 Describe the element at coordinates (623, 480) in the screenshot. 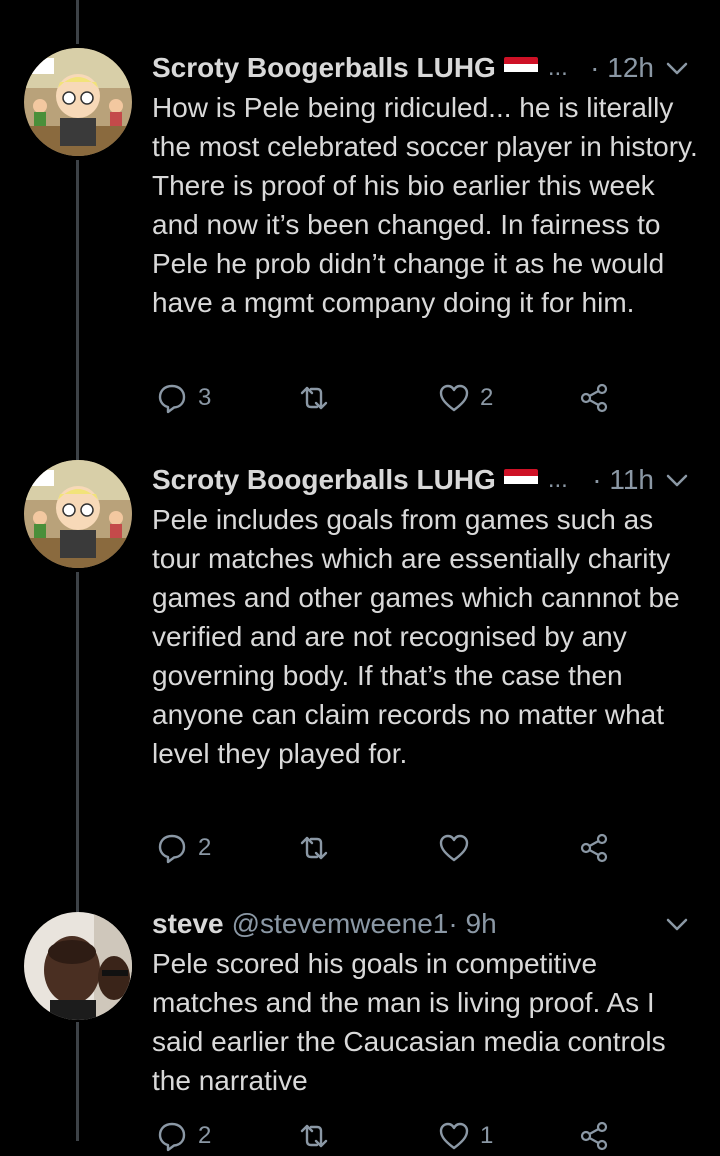

I see `timestamp: · 11h` at that location.